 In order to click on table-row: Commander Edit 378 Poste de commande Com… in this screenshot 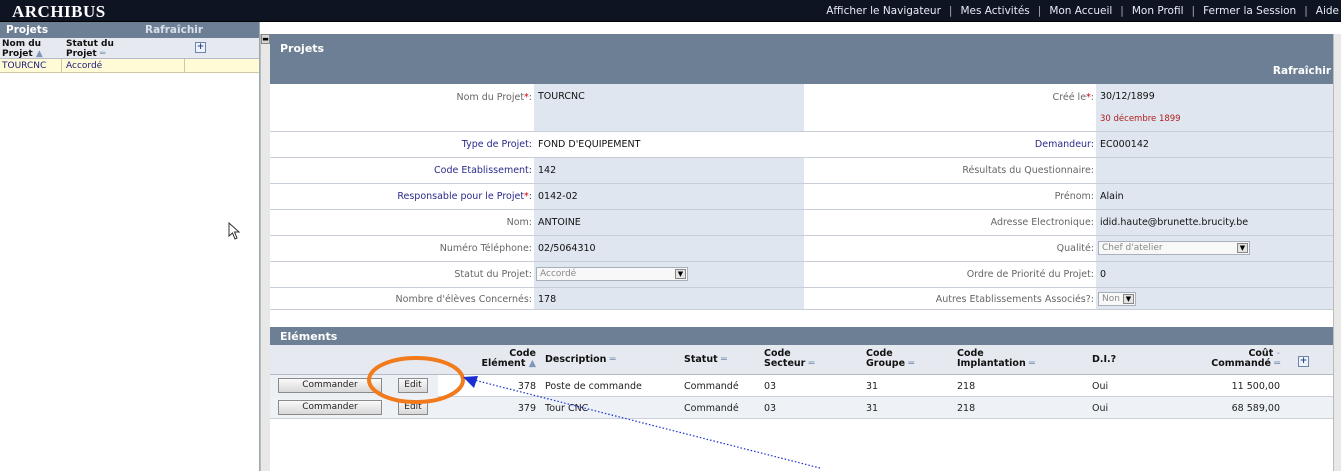, I will do `click(805, 386)`.